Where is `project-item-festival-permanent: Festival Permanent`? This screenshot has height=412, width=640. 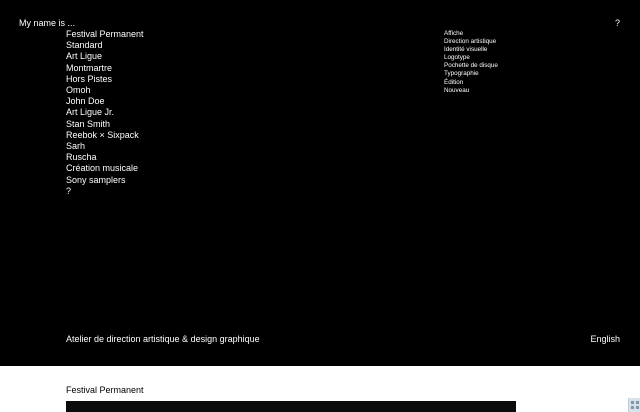 project-item-festival-permanent: Festival Permanent is located at coordinates (105, 34).